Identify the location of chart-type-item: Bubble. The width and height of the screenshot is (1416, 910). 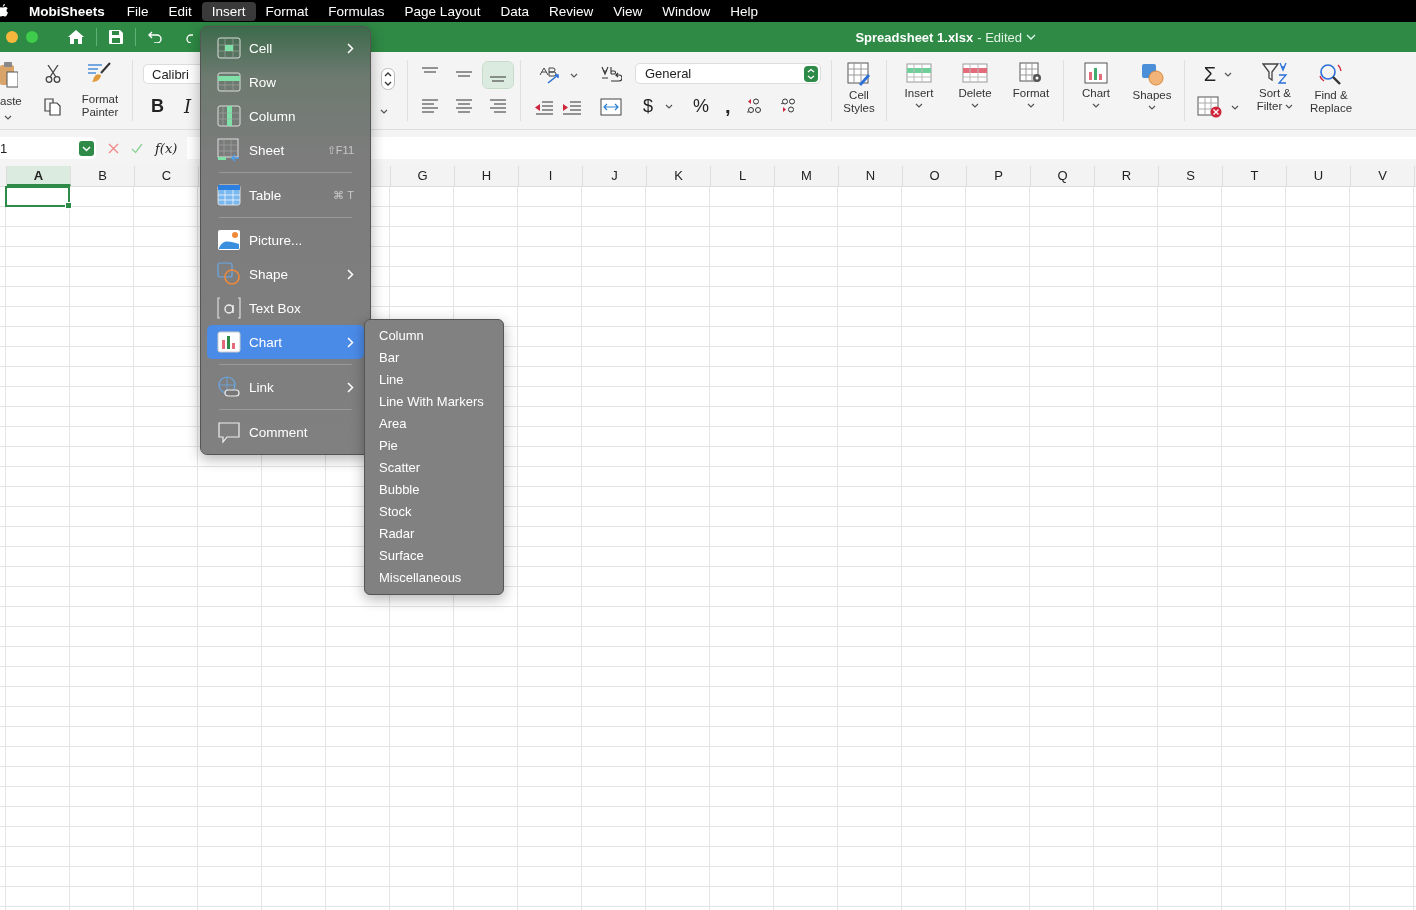
(434, 490).